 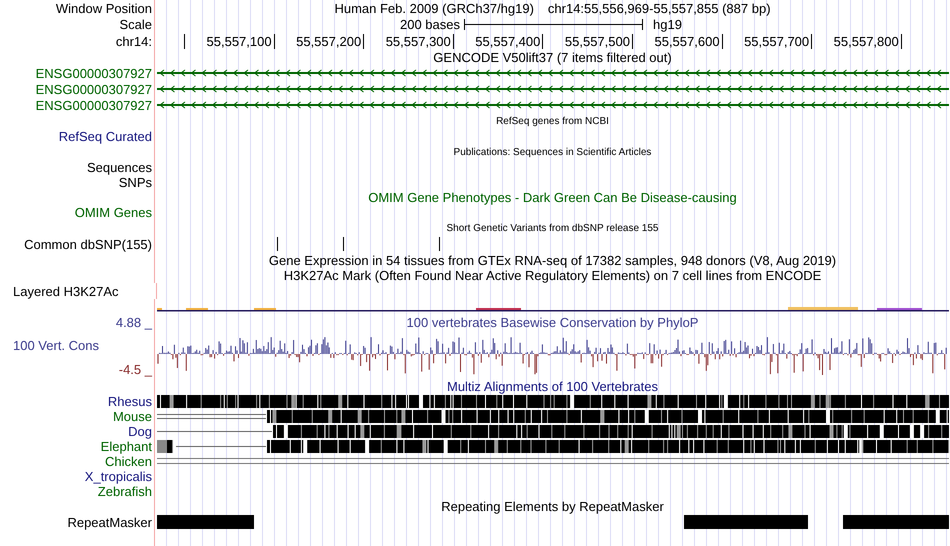 What do you see at coordinates (434, 8) in the screenshot?
I see `assembly-title: Human Feb. 2009 (GRCh37/hg19)` at bounding box center [434, 8].